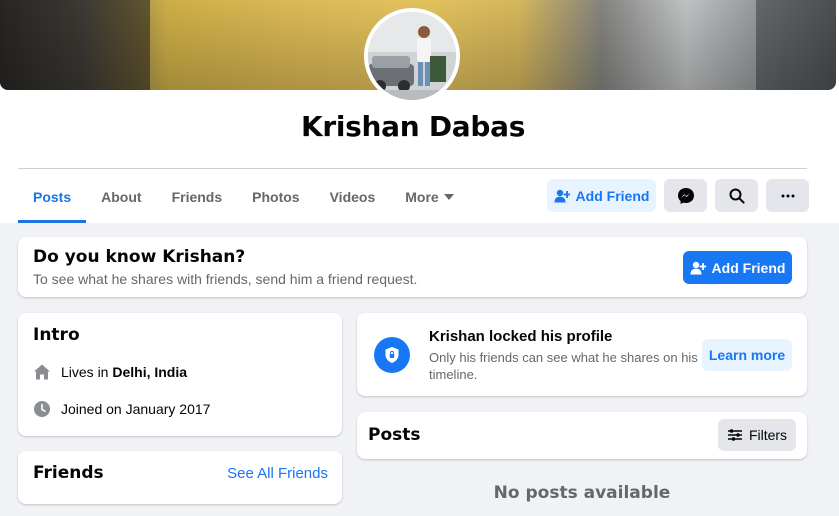 This screenshot has height=516, width=839. Describe the element at coordinates (448, 197) in the screenshot. I see `caret-down-icon` at that location.